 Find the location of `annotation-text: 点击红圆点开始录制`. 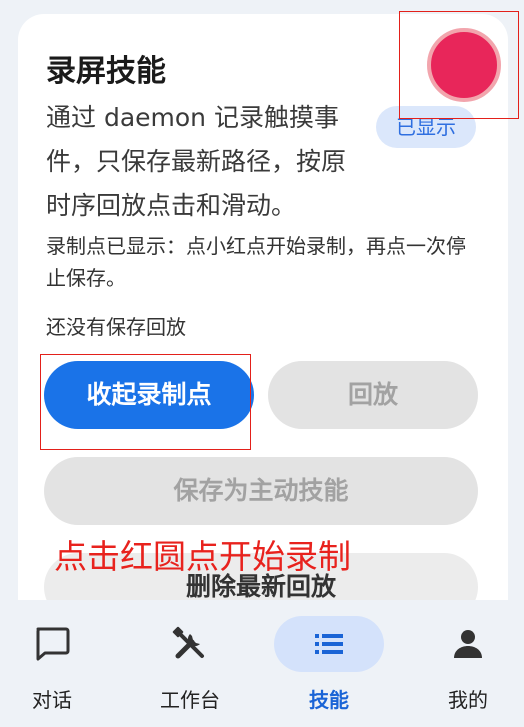

annotation-text: 点击红圆点开始录制 is located at coordinates (202, 556).